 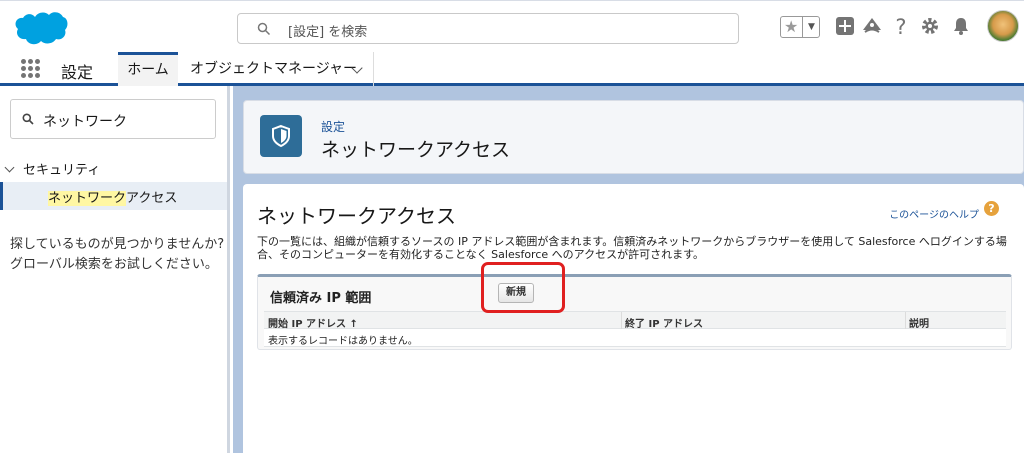 I want to click on tab-object-manager: オブジェクトマネージャー, so click(x=277, y=69).